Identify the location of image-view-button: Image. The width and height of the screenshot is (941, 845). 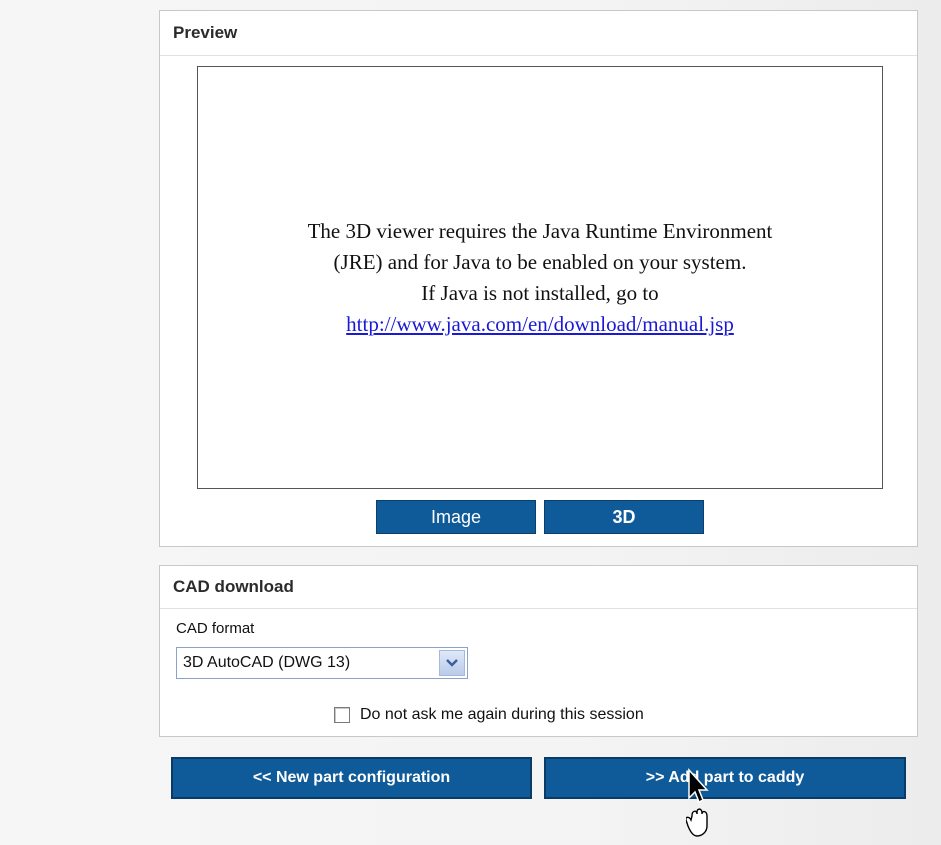
(456, 517).